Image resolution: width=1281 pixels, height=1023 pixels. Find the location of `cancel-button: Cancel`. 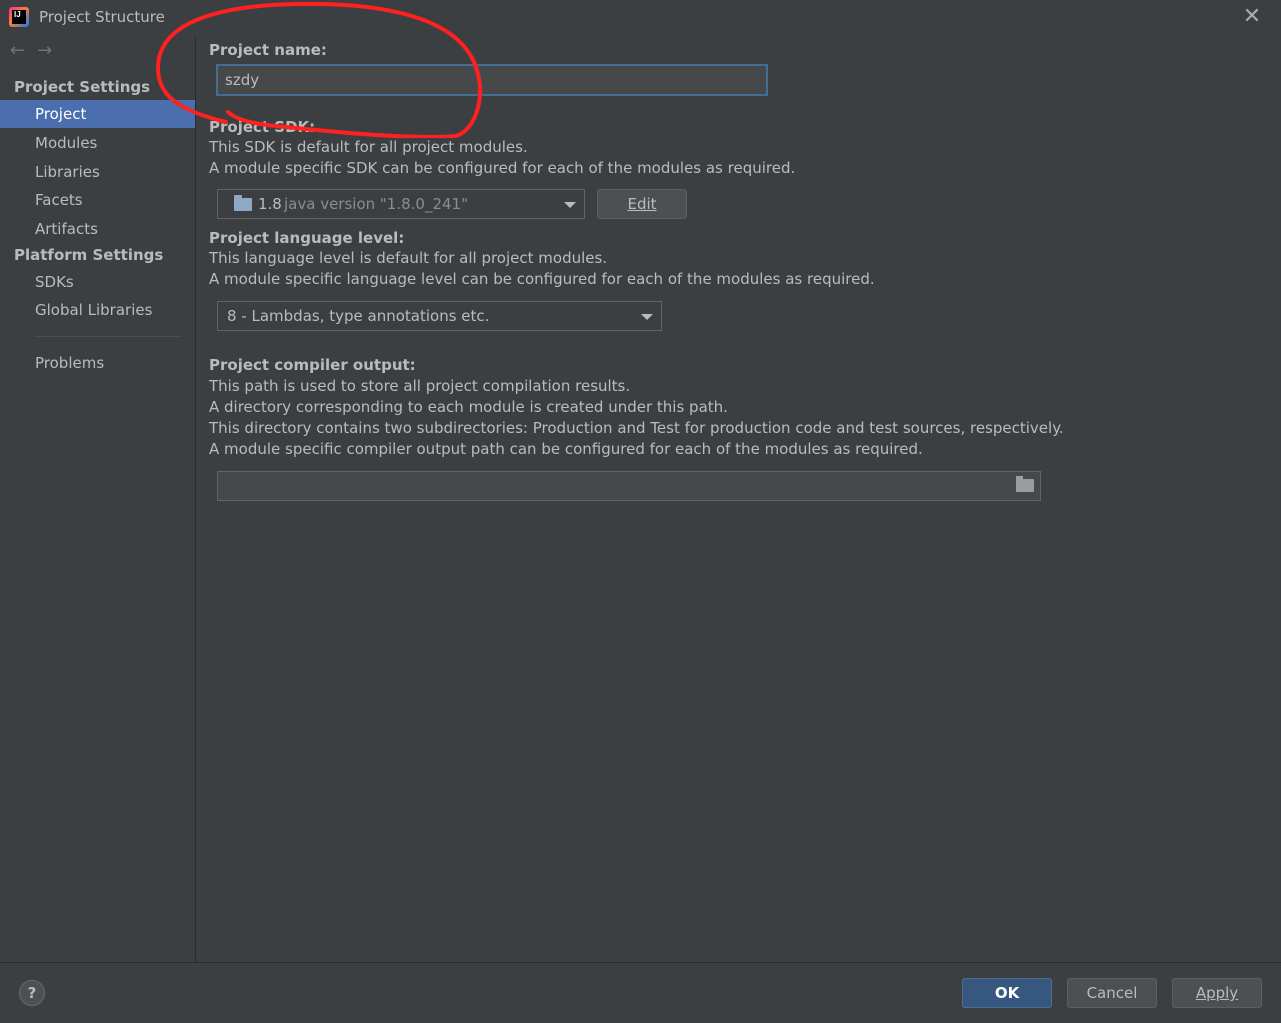

cancel-button: Cancel is located at coordinates (1112, 993).